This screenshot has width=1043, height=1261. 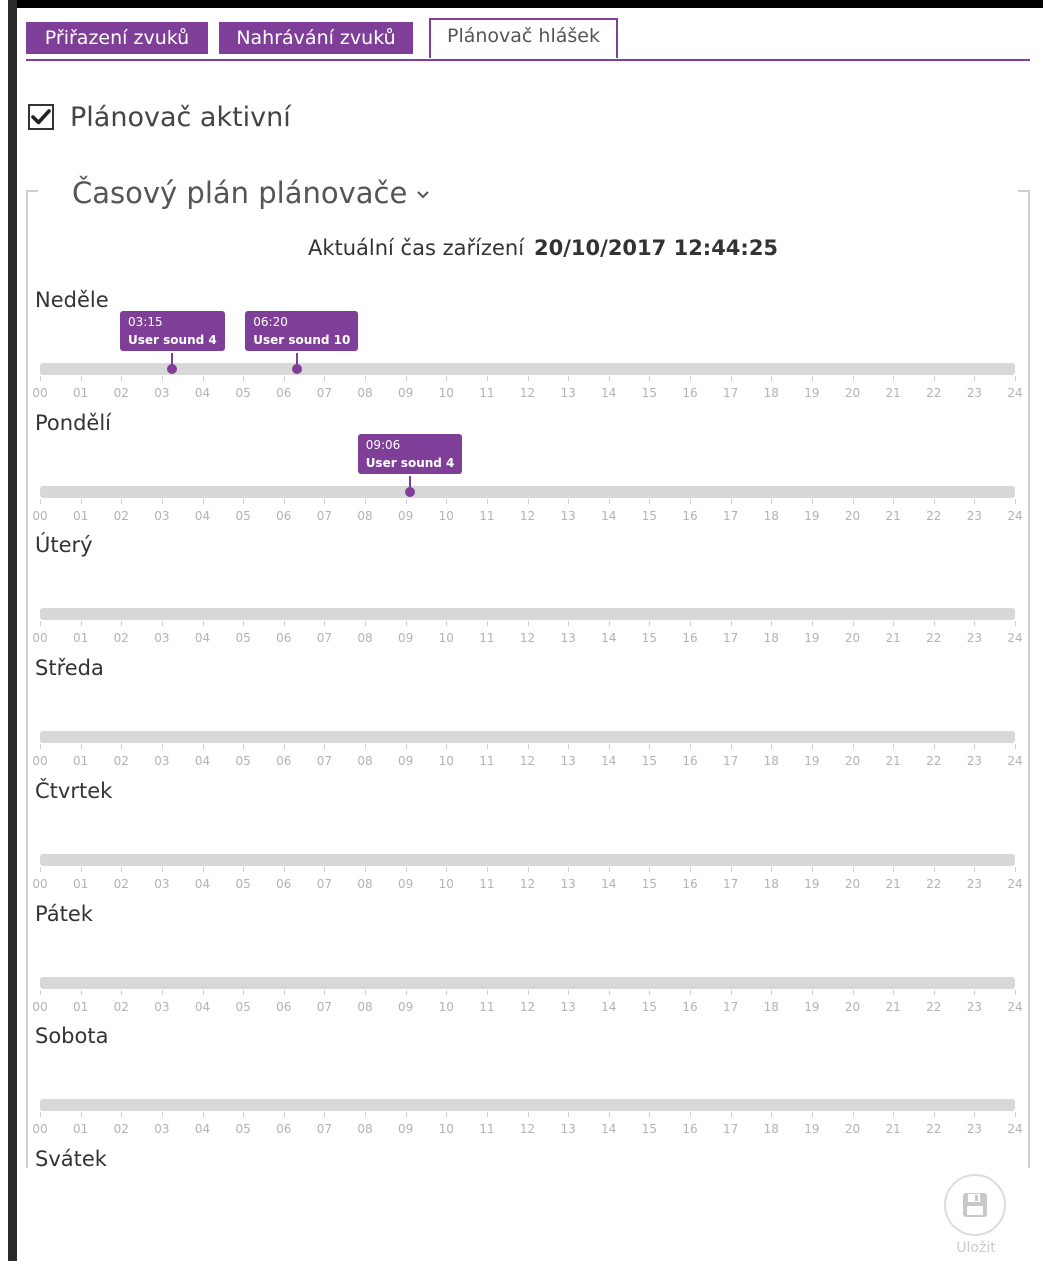 I want to click on hour-tick-label: 23, so click(x=974, y=516).